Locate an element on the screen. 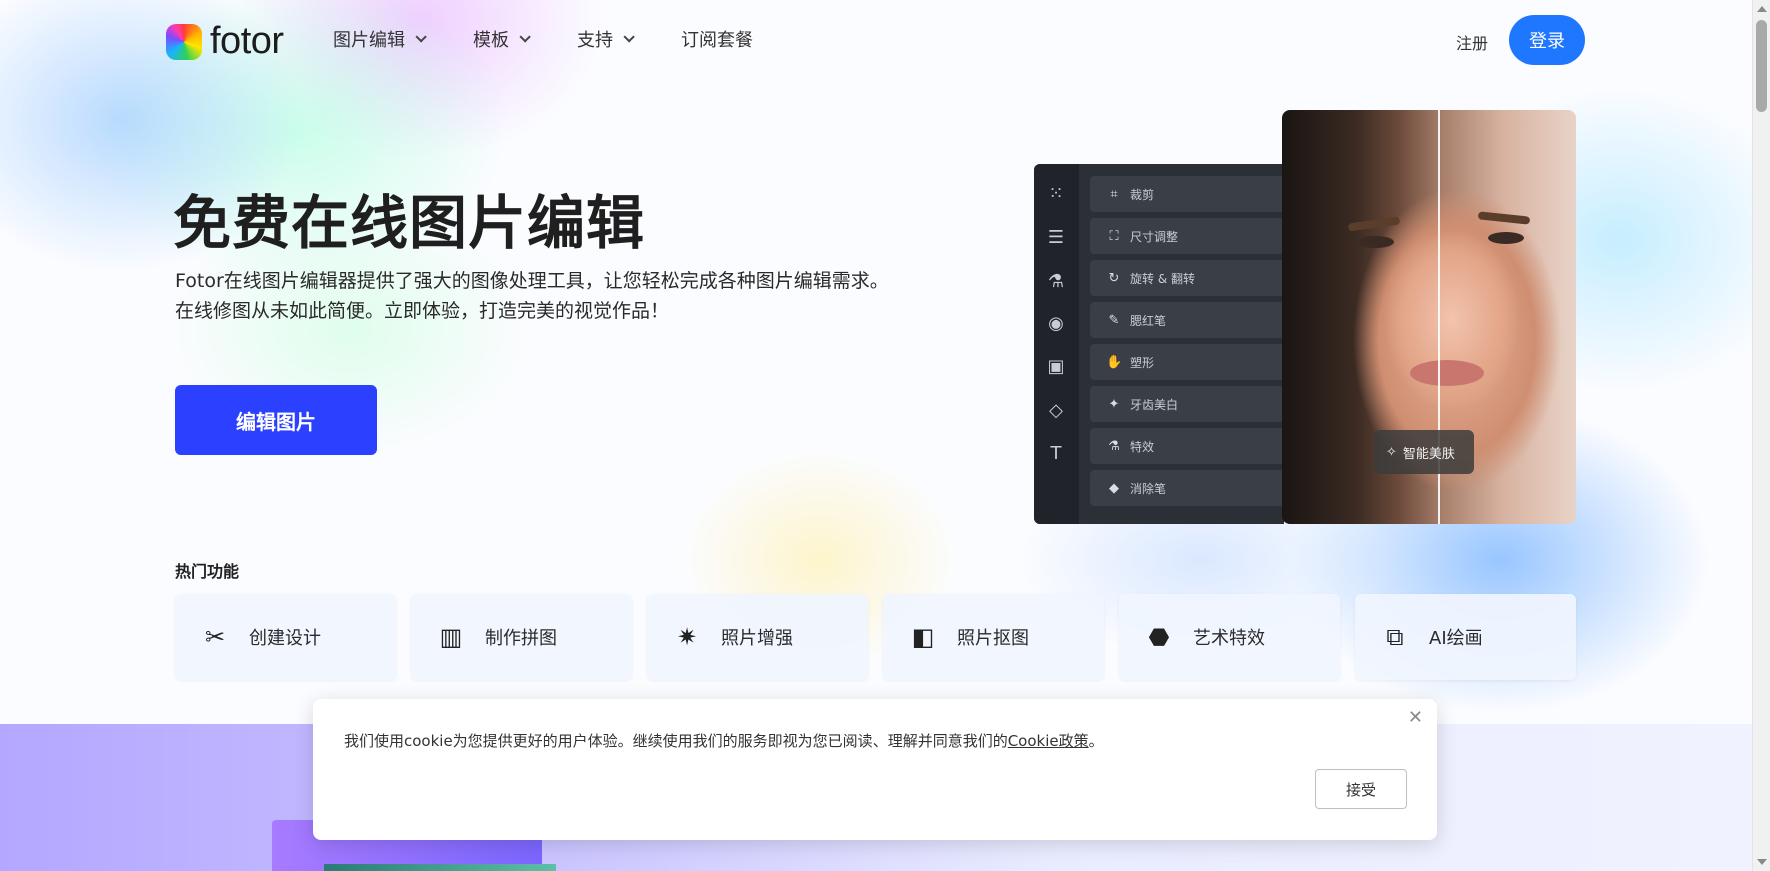  close-icon: ✕ is located at coordinates (1415, 717).